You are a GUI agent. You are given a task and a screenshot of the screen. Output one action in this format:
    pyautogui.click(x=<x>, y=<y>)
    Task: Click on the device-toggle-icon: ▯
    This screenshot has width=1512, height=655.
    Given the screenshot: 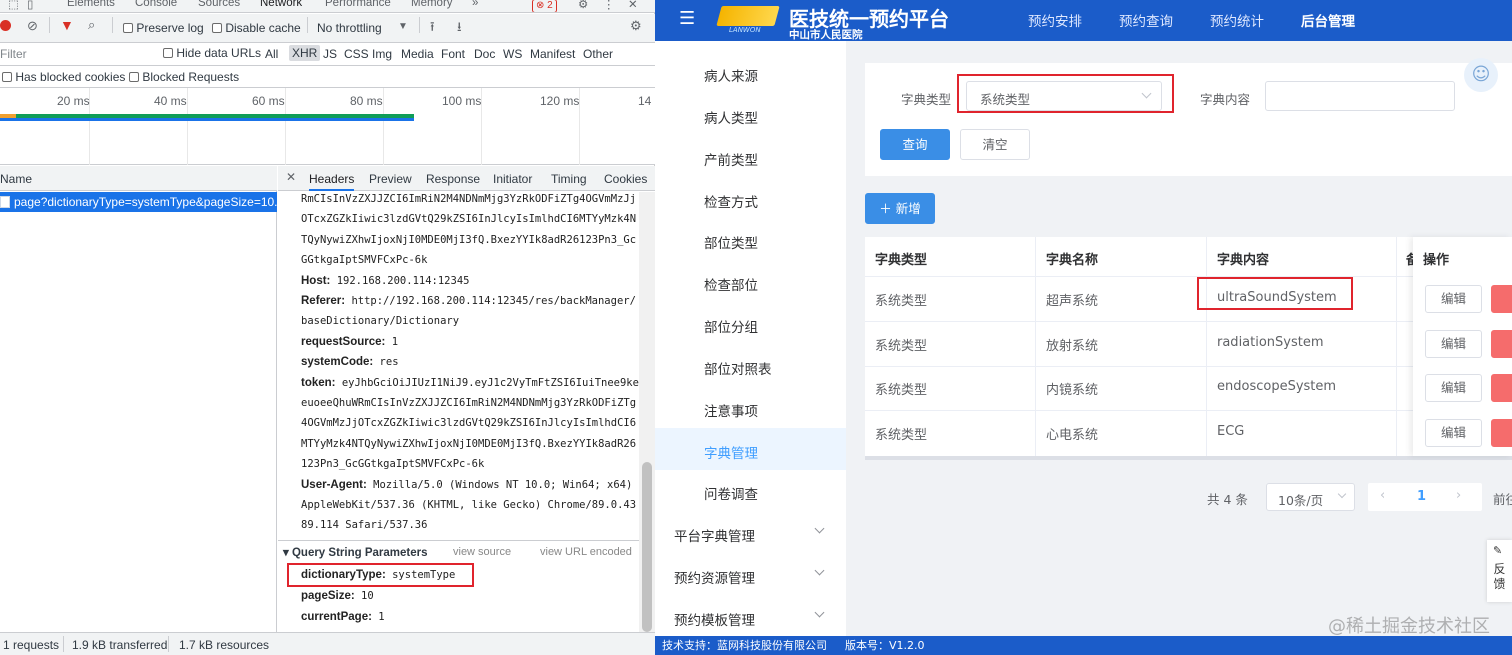 What is the action you would take?
    pyautogui.click(x=30, y=5)
    